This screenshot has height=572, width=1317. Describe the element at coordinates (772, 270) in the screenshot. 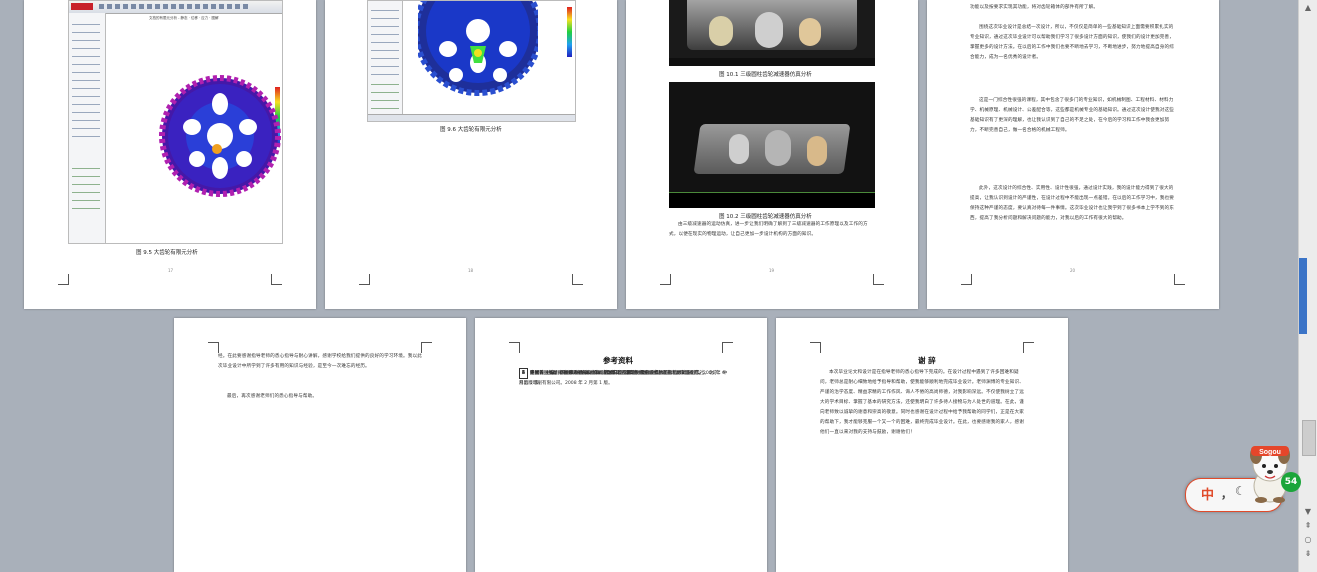

I see `page-number: 19` at that location.